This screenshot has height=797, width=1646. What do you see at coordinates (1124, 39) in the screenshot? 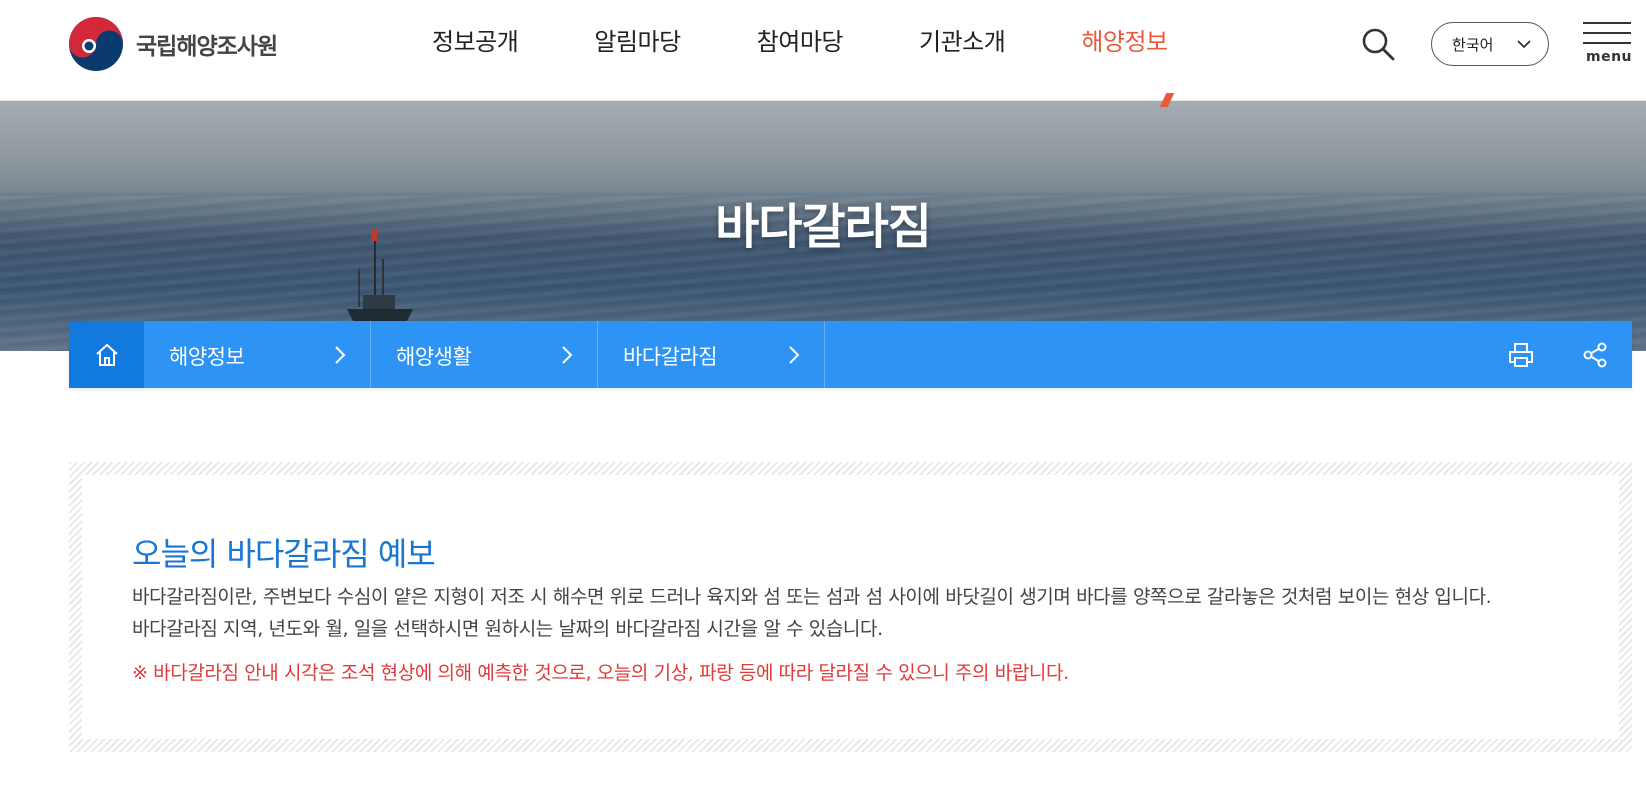
I see `nav-item-ocean-info: 해양정보` at bounding box center [1124, 39].